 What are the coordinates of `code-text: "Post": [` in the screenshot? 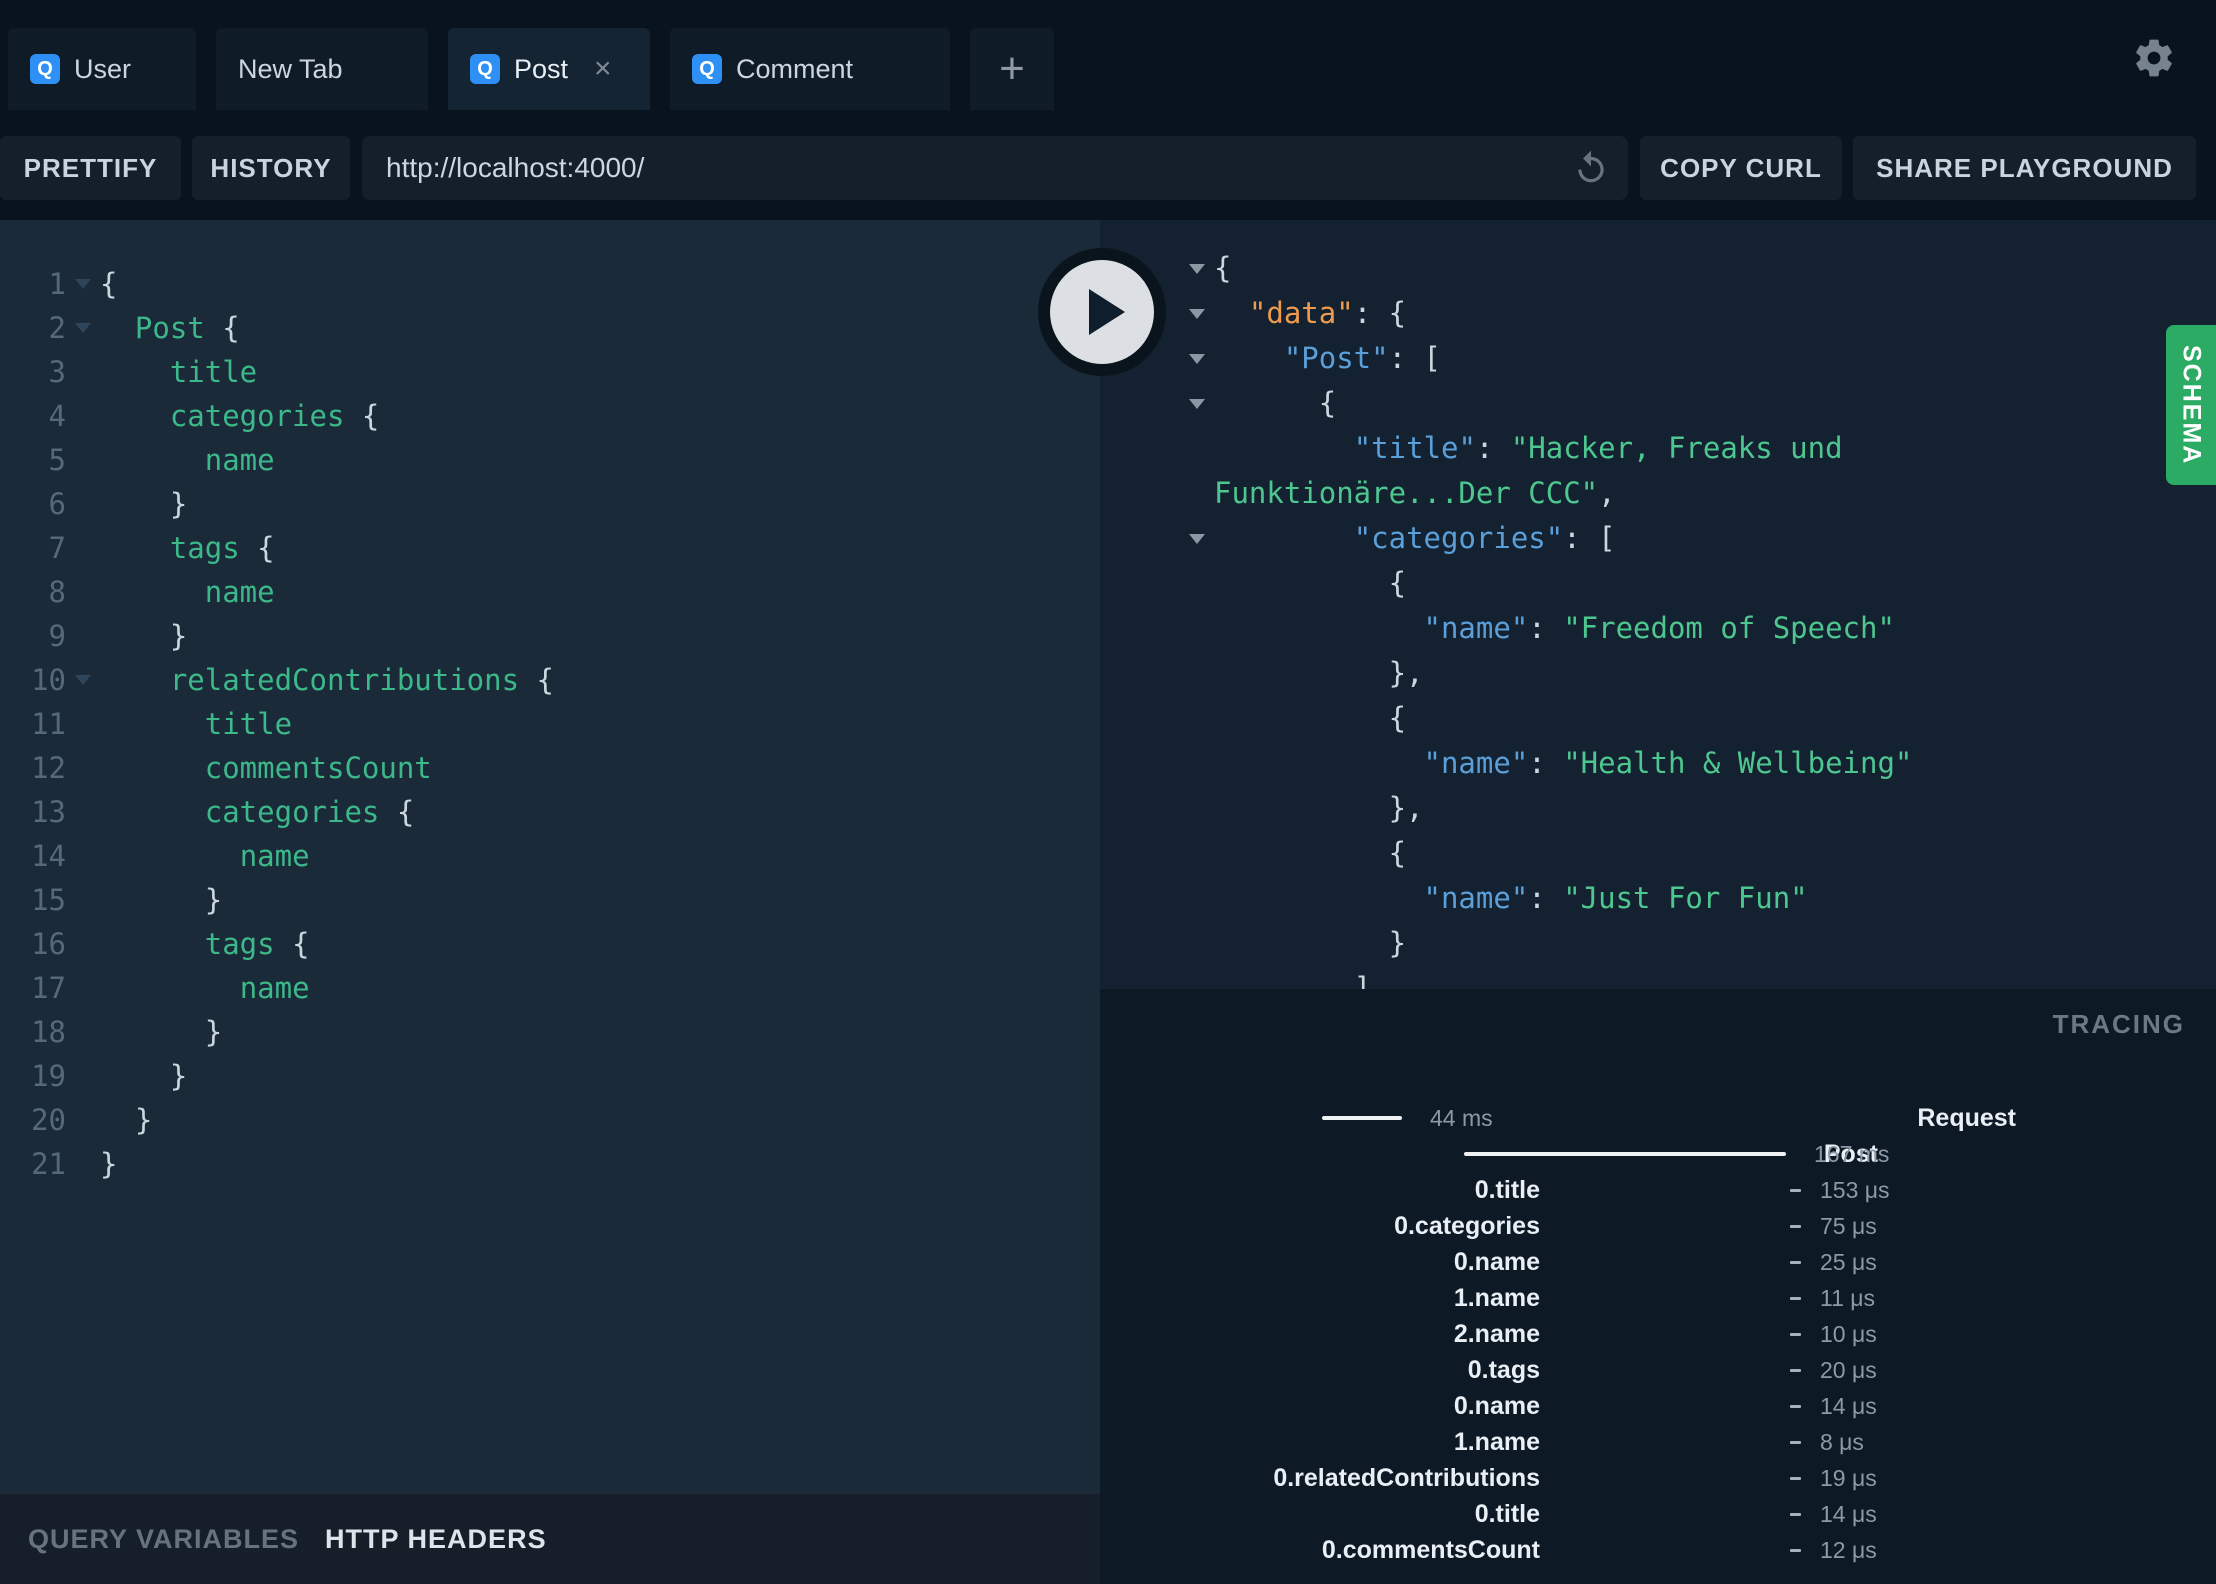 It's located at (1362, 358).